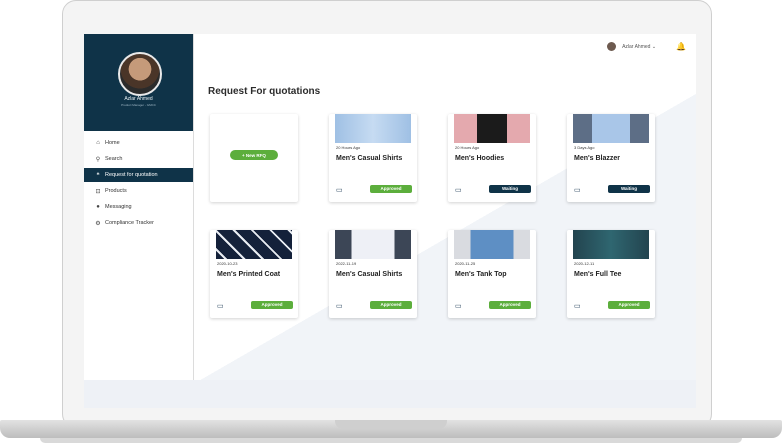  I want to click on sidebar-item-label: Search, so click(114, 159).